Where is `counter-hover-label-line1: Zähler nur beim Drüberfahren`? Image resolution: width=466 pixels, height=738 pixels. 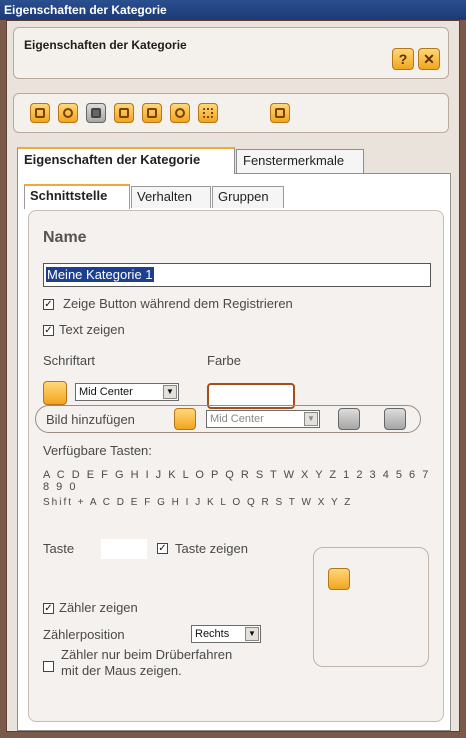 counter-hover-label-line1: Zähler nur beim Drüberfahren is located at coordinates (147, 654).